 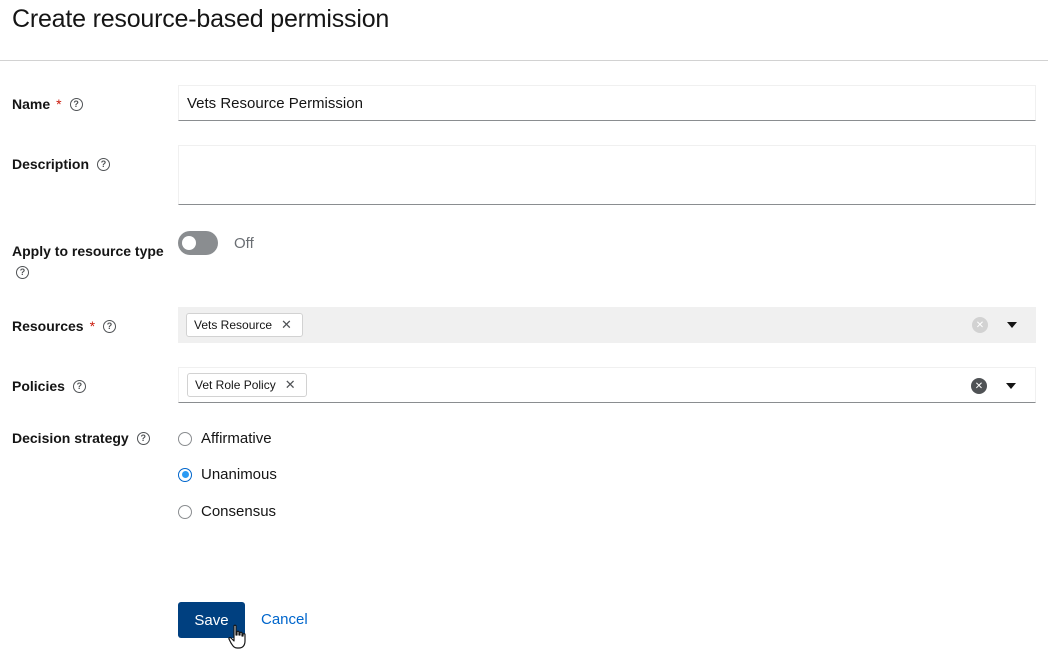 What do you see at coordinates (227, 474) in the screenshot?
I see `radio-unanimous: Unanimous` at bounding box center [227, 474].